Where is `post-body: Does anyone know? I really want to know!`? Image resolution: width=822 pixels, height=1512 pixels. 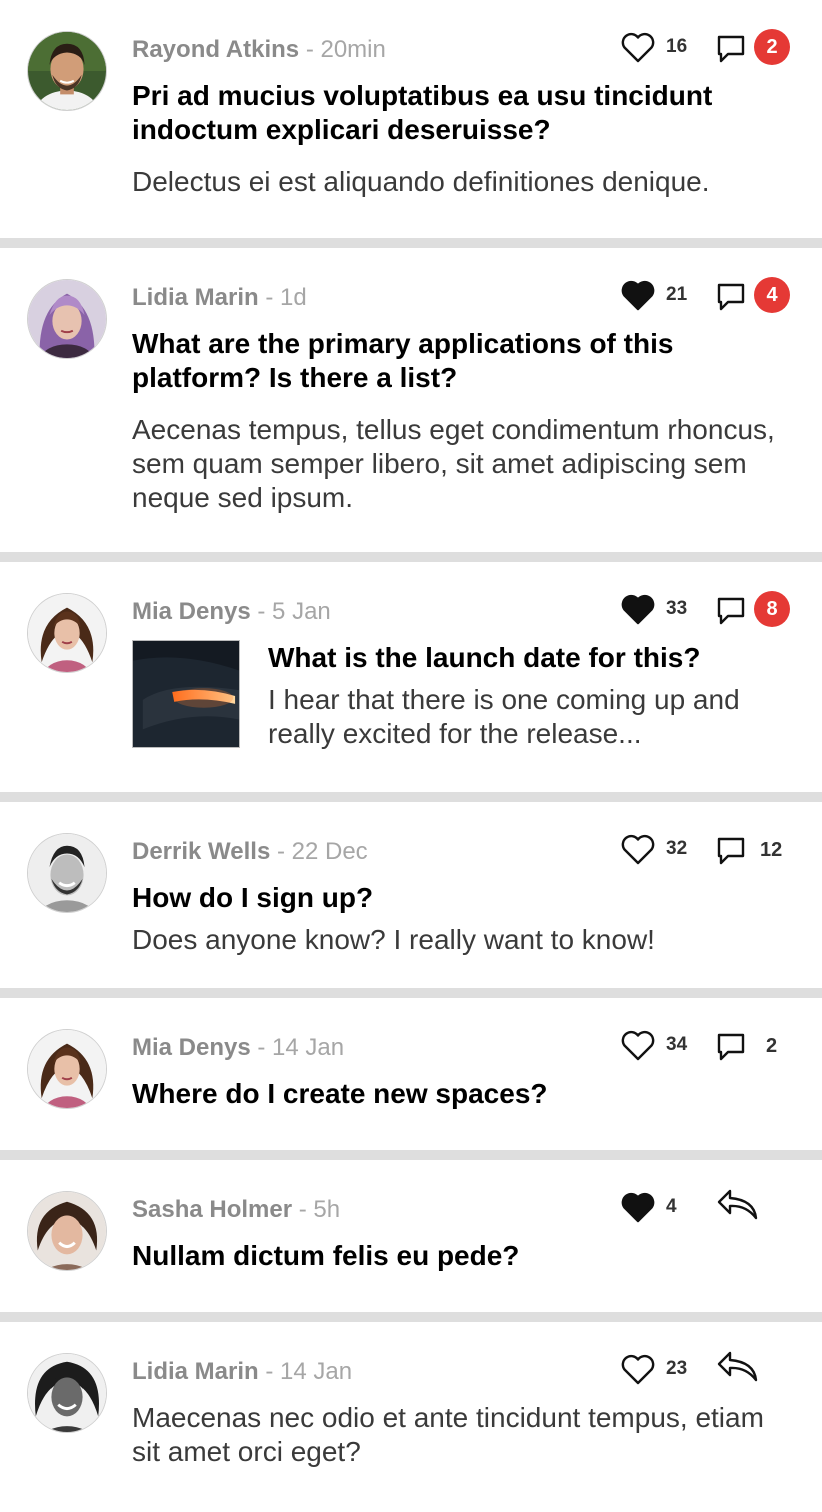
post-body: Does anyone know? I really want to know! is located at coordinates (393, 939).